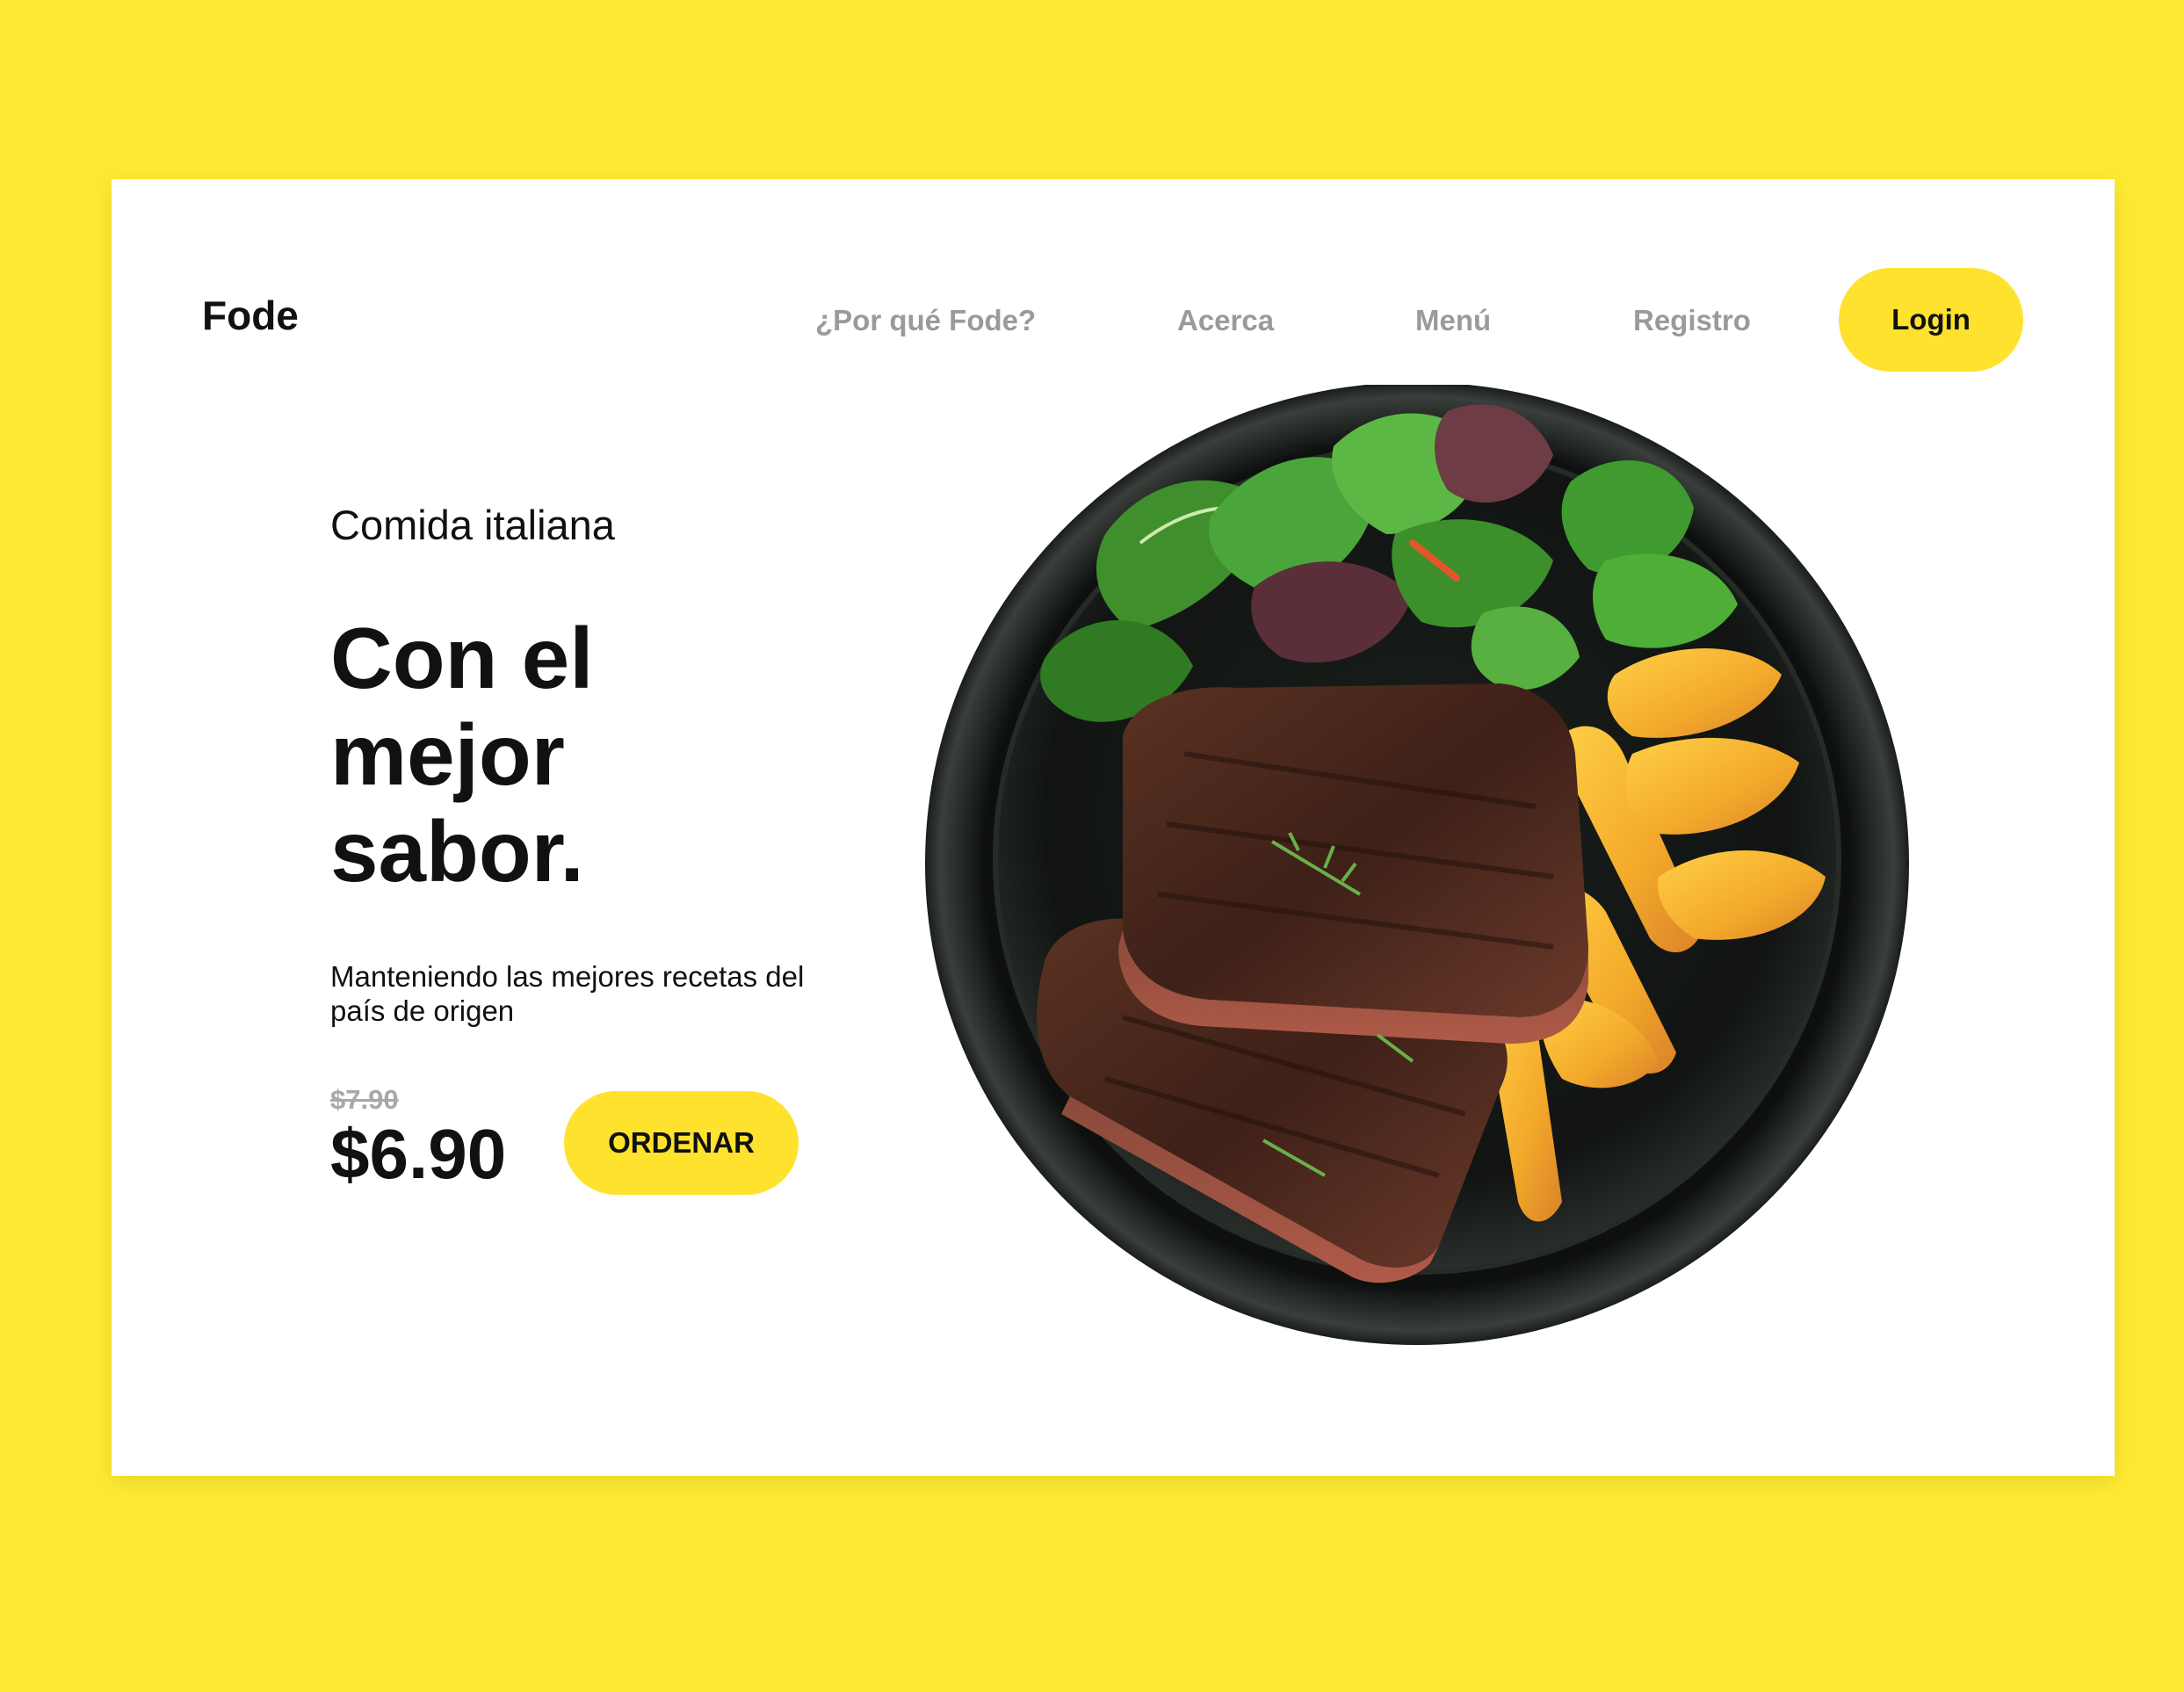 This screenshot has height=1692, width=2184. What do you see at coordinates (681, 1143) in the screenshot?
I see `order-button: ORDENAR` at bounding box center [681, 1143].